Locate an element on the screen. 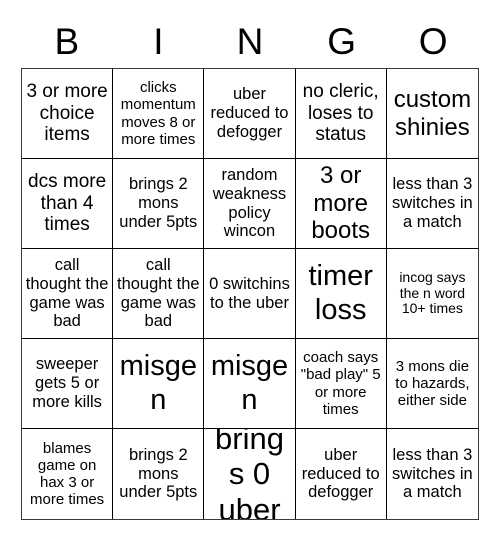 The image size is (500, 544). bingo-square: sweeper gets 5 or more kills is located at coordinates (68, 384).